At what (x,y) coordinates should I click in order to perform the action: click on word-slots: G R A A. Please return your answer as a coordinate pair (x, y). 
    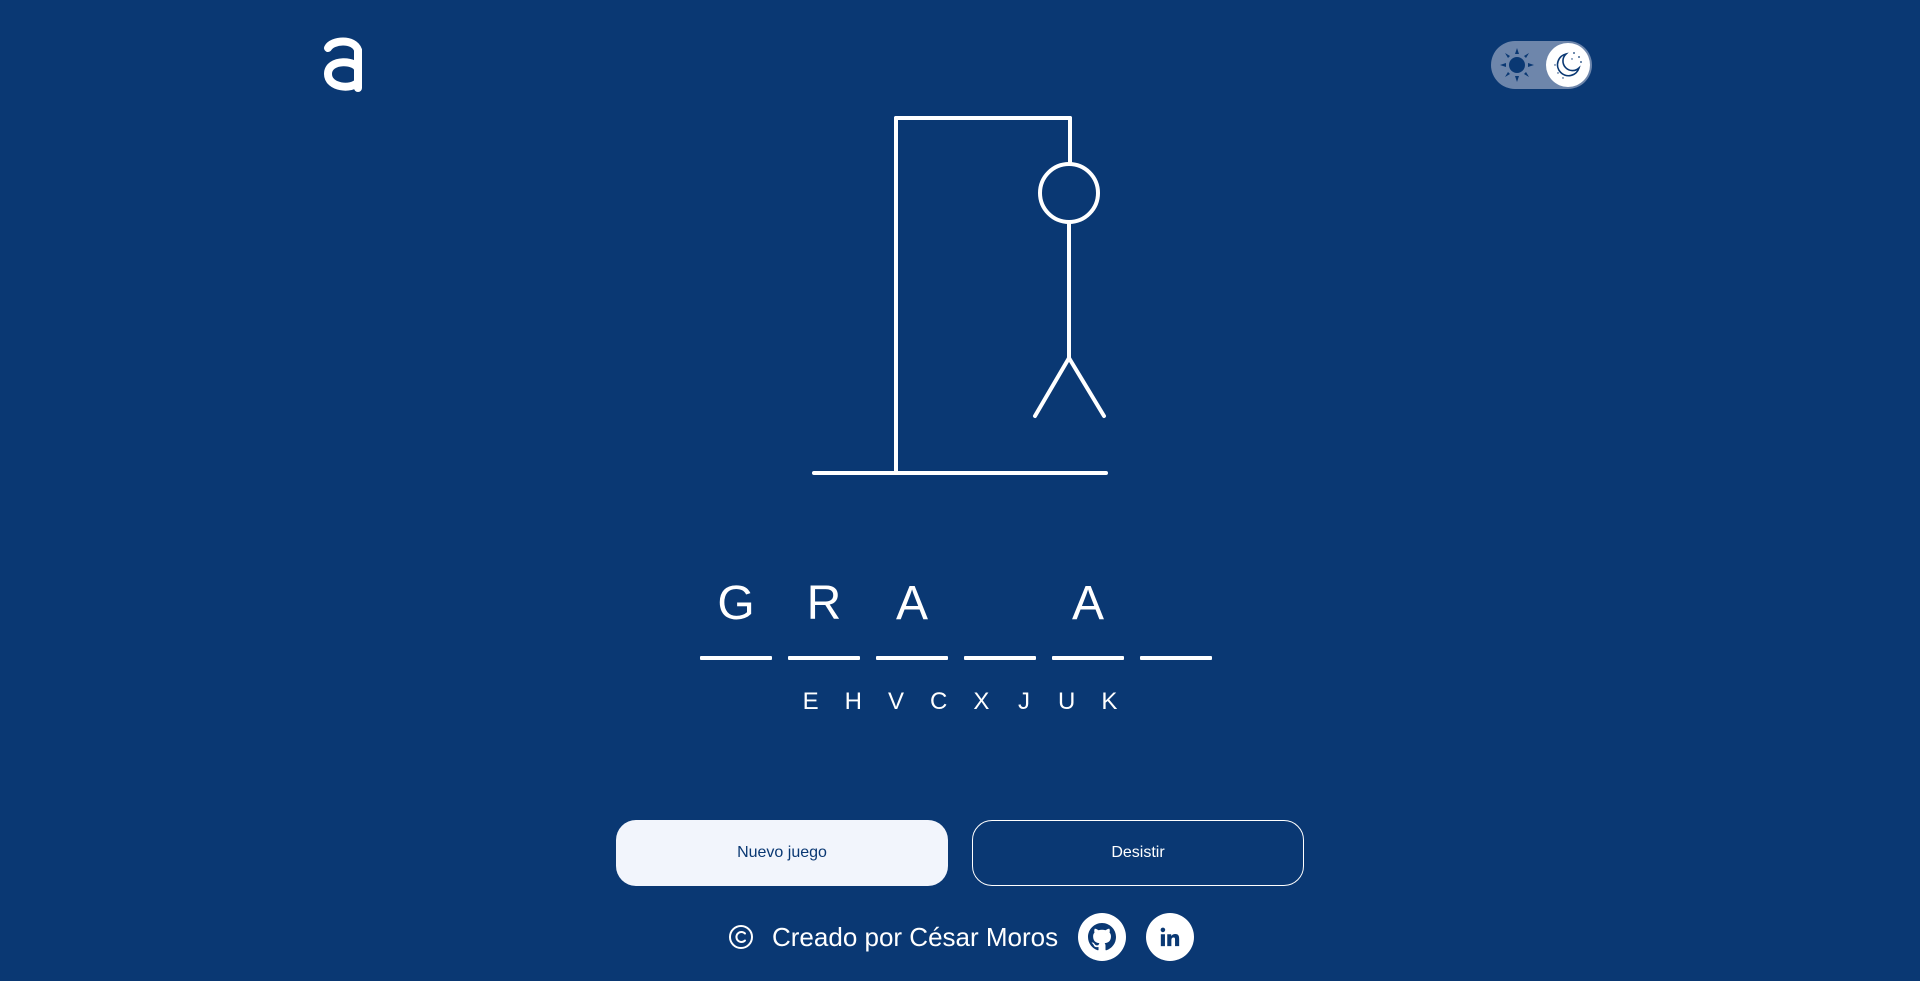
    Looking at the image, I should click on (960, 615).